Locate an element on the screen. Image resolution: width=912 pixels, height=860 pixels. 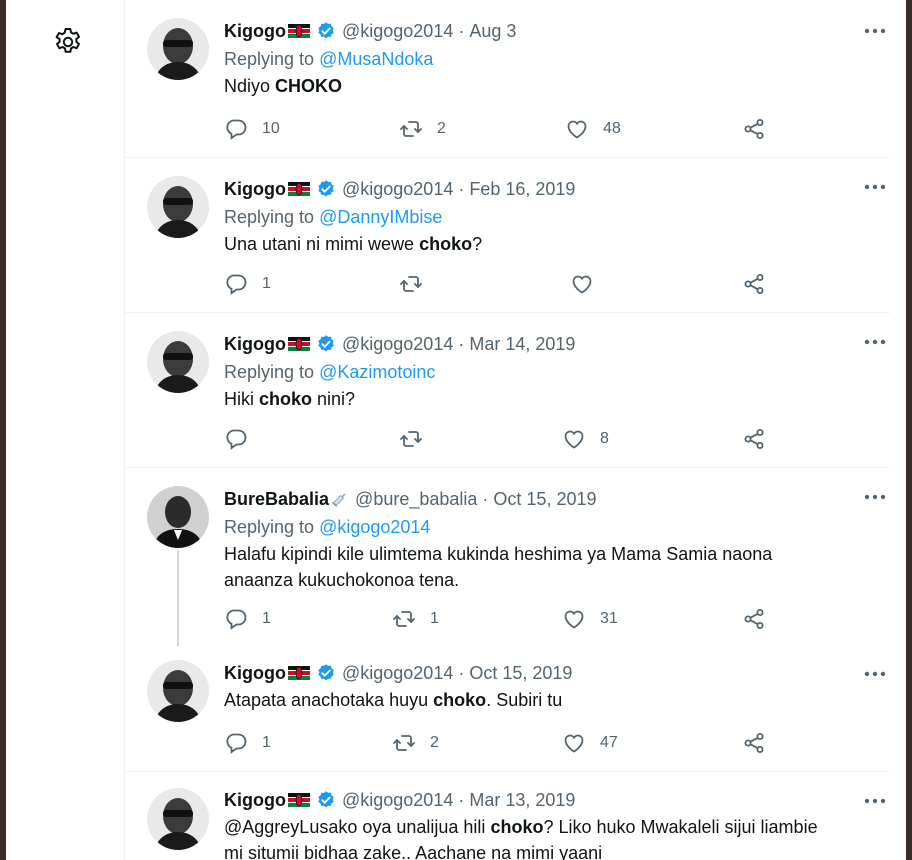
tweet-actions: 8 is located at coordinates (504, 439).